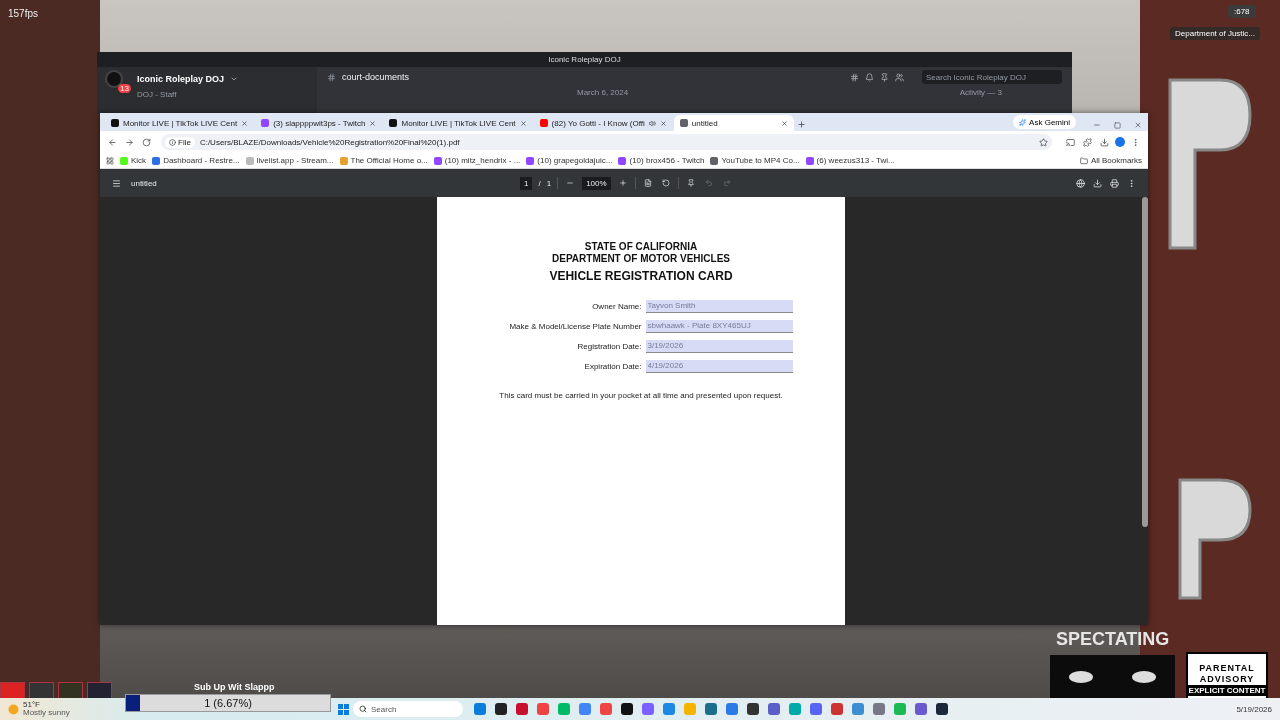  Describe the element at coordinates (234, 79) in the screenshot. I see `chevron-icon` at that location.